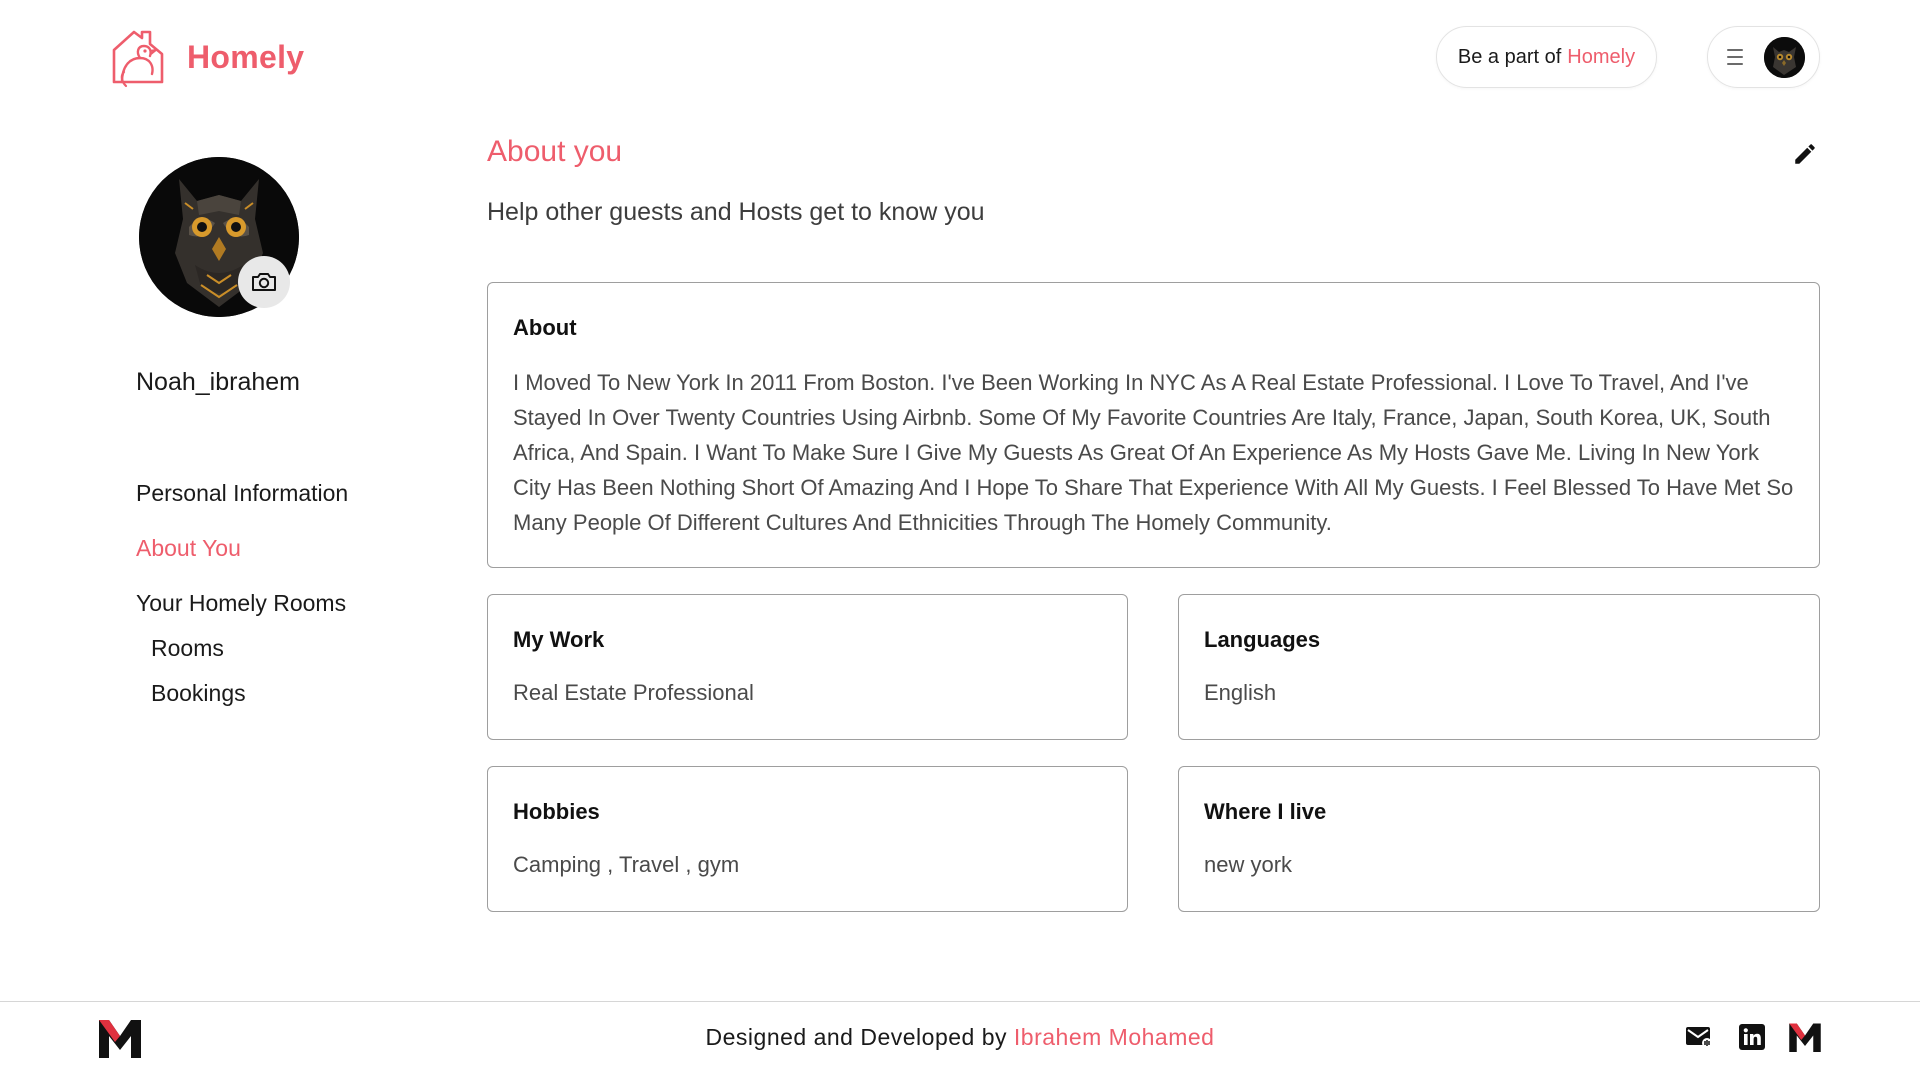 This screenshot has height=1072, width=1920. I want to click on location-card: Where I live new york, so click(1499, 839).